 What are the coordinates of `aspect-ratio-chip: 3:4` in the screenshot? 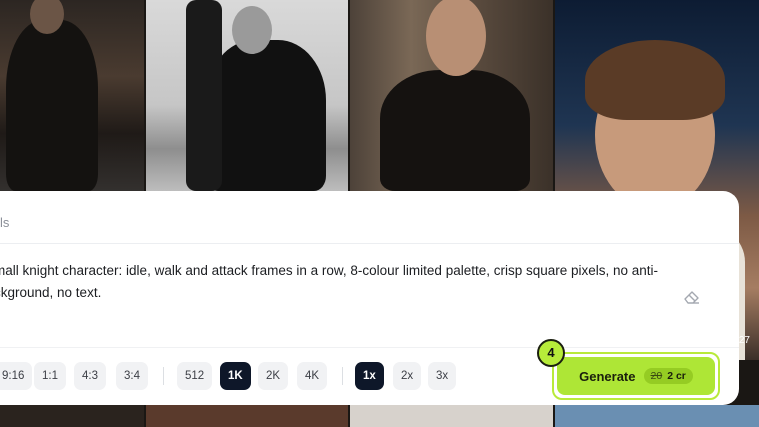 It's located at (132, 376).